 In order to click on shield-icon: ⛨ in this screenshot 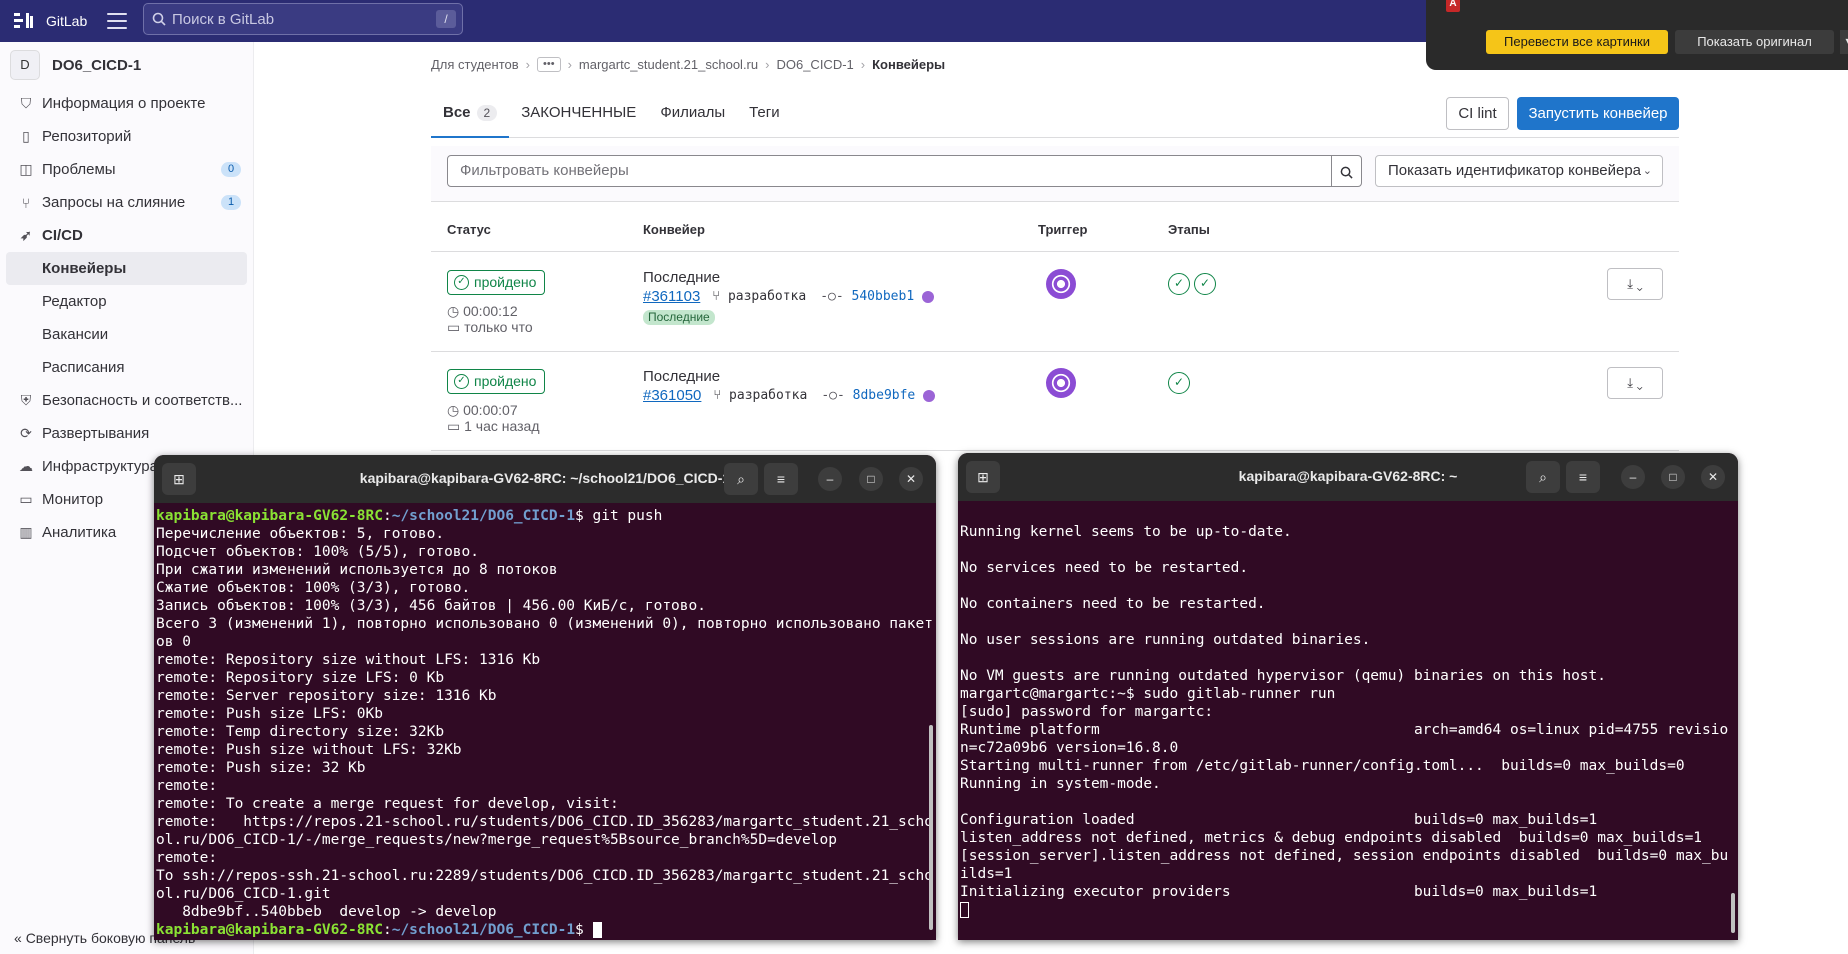, I will do `click(26, 400)`.